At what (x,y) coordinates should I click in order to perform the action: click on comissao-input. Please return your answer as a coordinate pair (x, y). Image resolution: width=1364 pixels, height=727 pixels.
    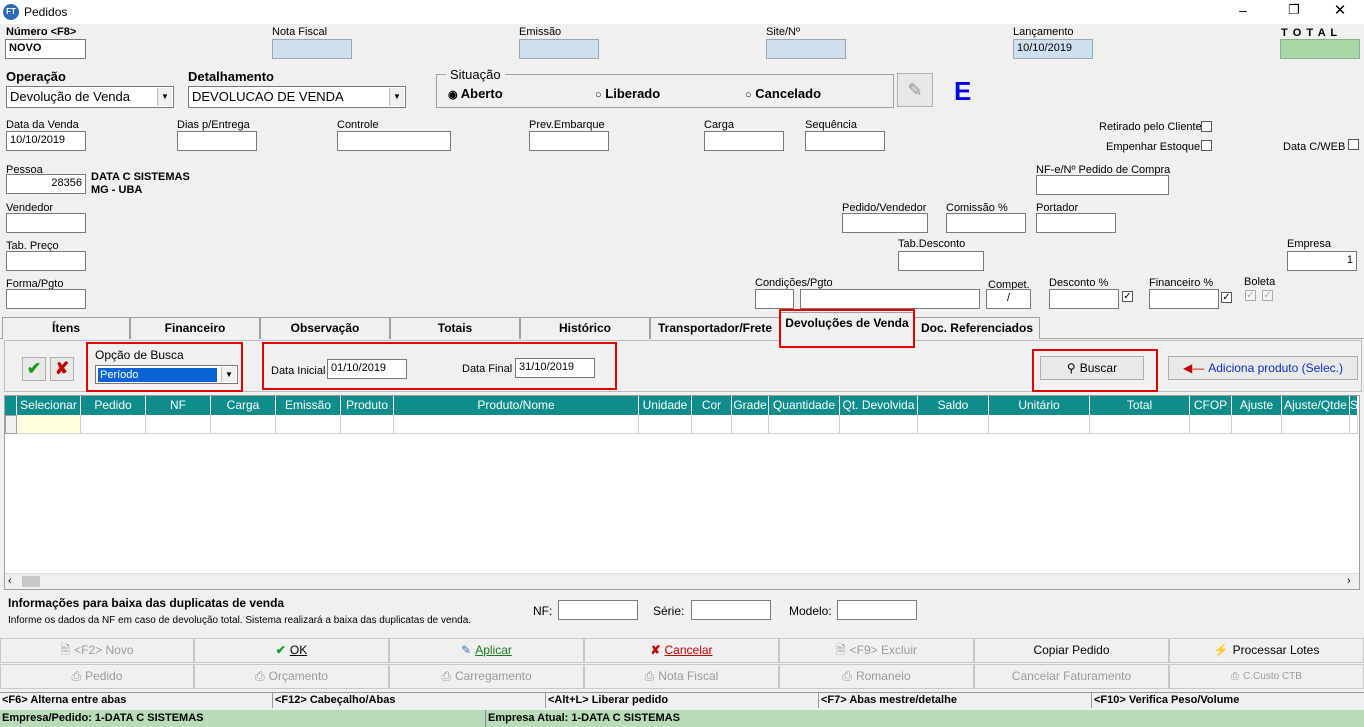
    Looking at the image, I should click on (986, 223).